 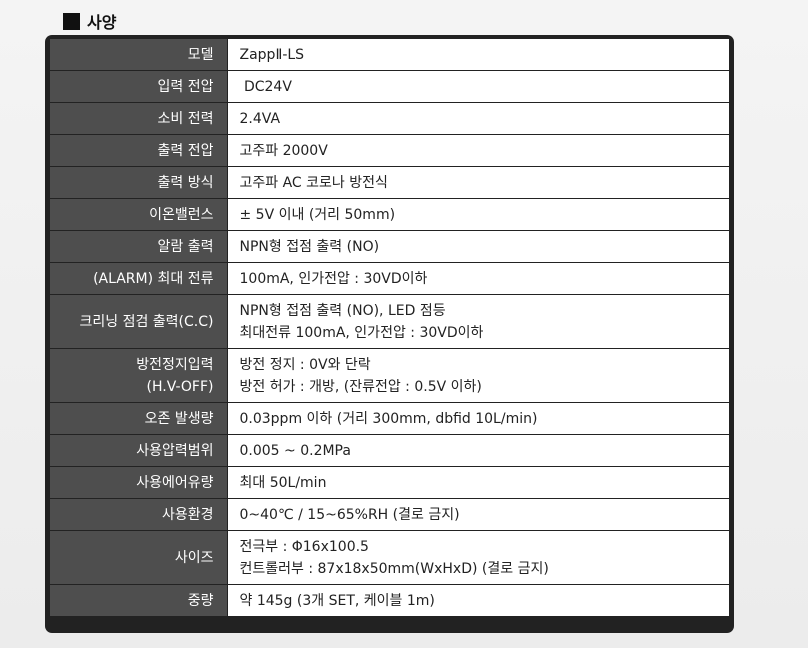 I want to click on spec-value-cell: 약 145g (3개 SET, 케이블 1m), so click(x=478, y=600).